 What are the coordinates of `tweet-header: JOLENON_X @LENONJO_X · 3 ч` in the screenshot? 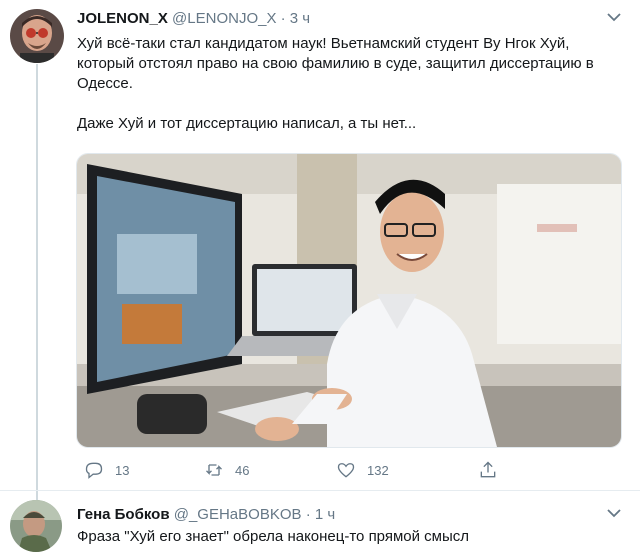 It's located at (193, 18).